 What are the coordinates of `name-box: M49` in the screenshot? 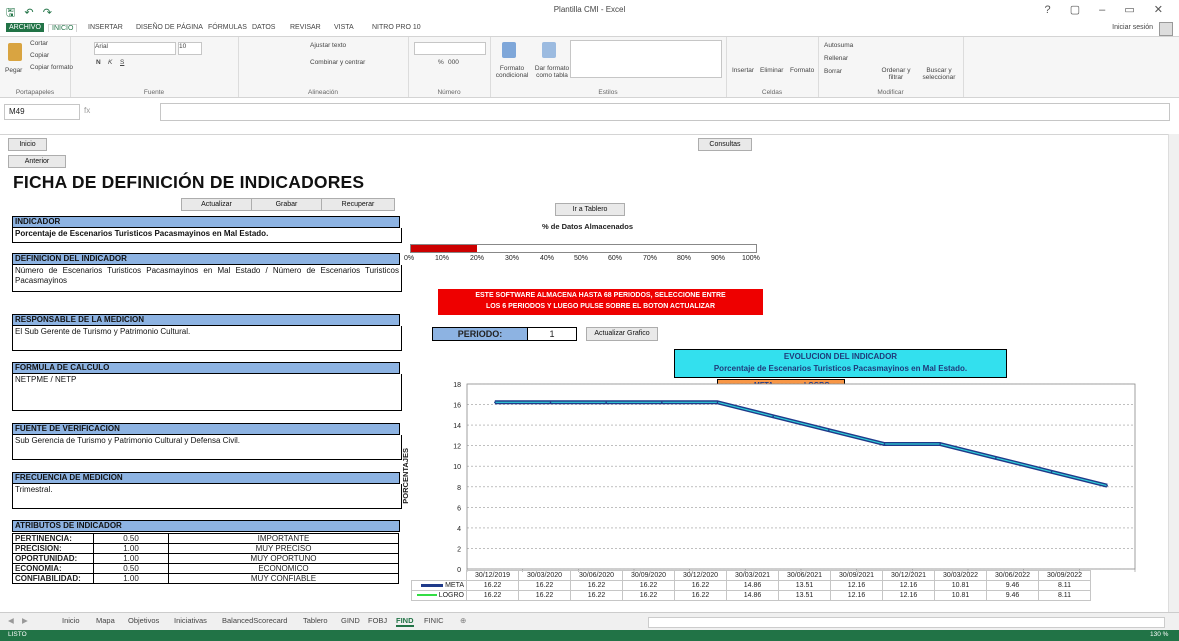 It's located at (42, 112).